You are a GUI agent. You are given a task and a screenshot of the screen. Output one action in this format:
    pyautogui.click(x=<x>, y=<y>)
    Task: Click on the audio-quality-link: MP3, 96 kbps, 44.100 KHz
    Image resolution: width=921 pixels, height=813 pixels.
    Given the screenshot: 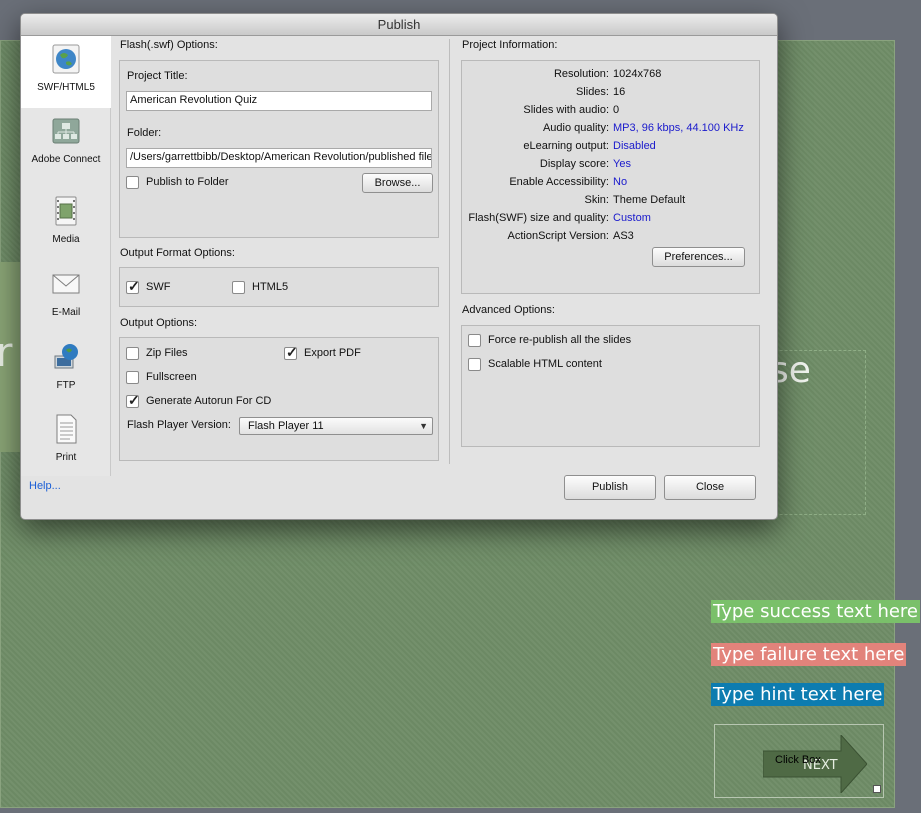 What is the action you would take?
    pyautogui.click(x=678, y=128)
    